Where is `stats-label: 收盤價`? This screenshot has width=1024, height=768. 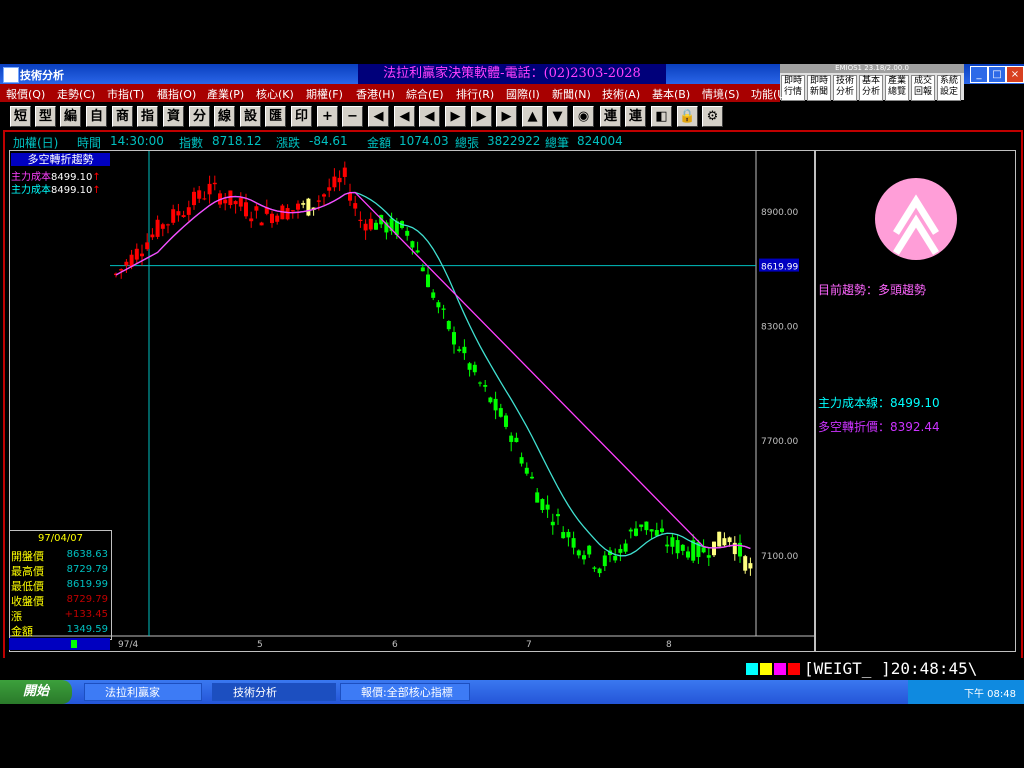 stats-label: 收盤價 is located at coordinates (27, 601).